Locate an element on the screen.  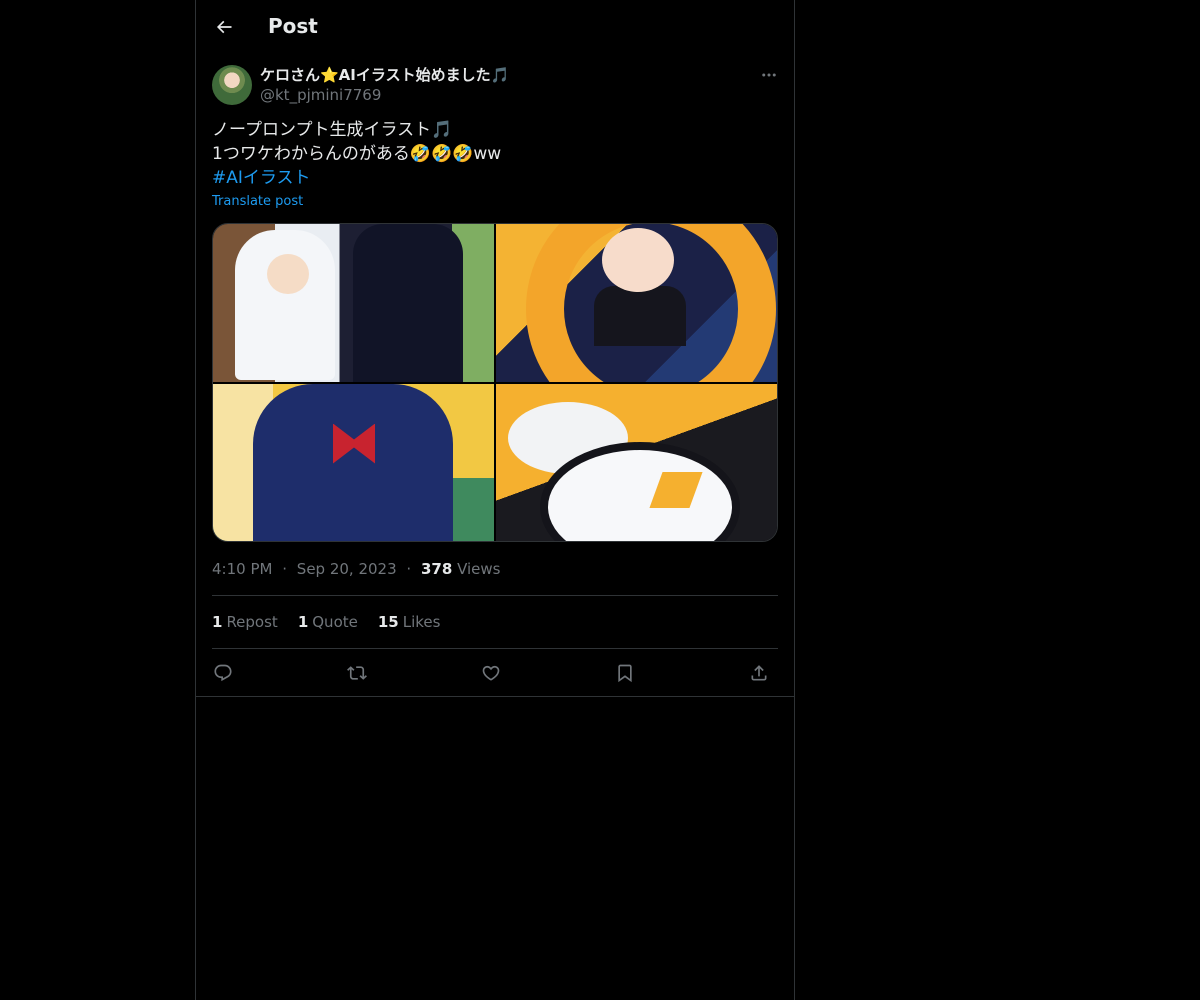
bookmark-button is located at coordinates (625, 673).